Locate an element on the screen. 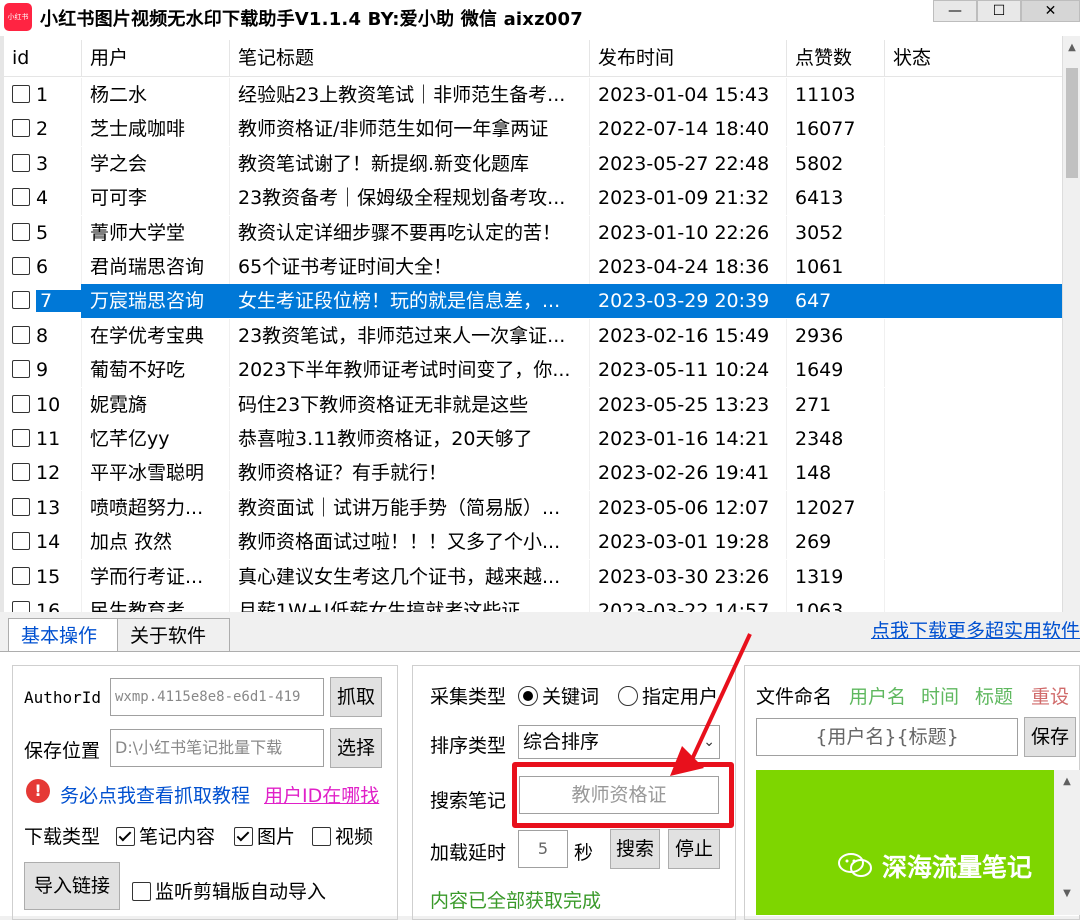 The image size is (1080, 920). tag-title: 标题 is located at coordinates (994, 695).